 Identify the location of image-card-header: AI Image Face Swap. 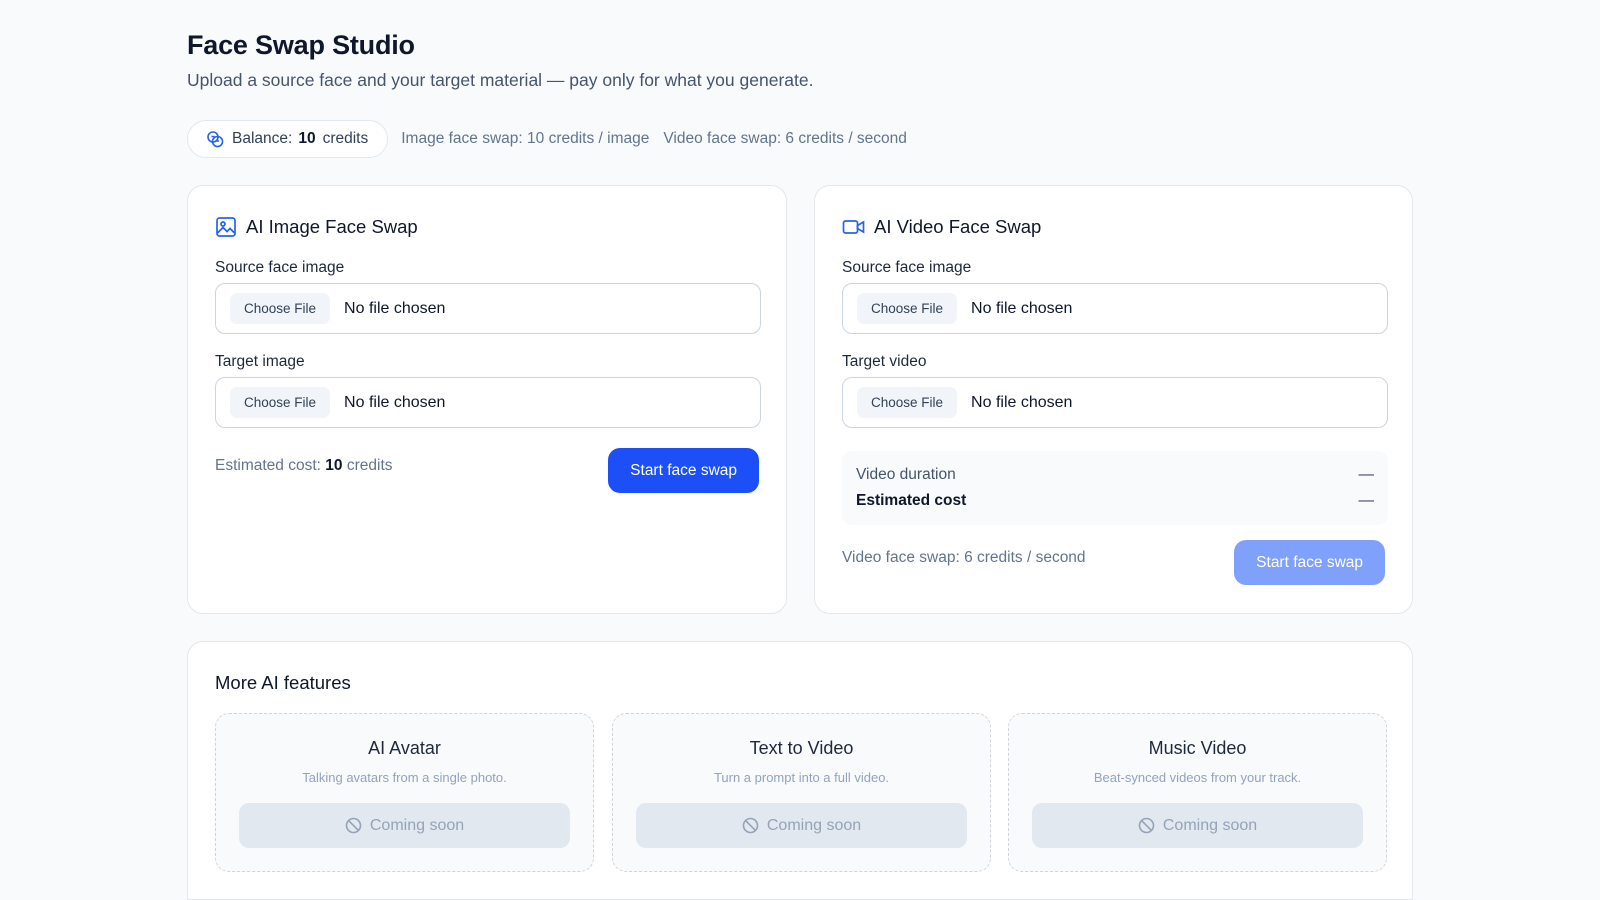
(316, 227).